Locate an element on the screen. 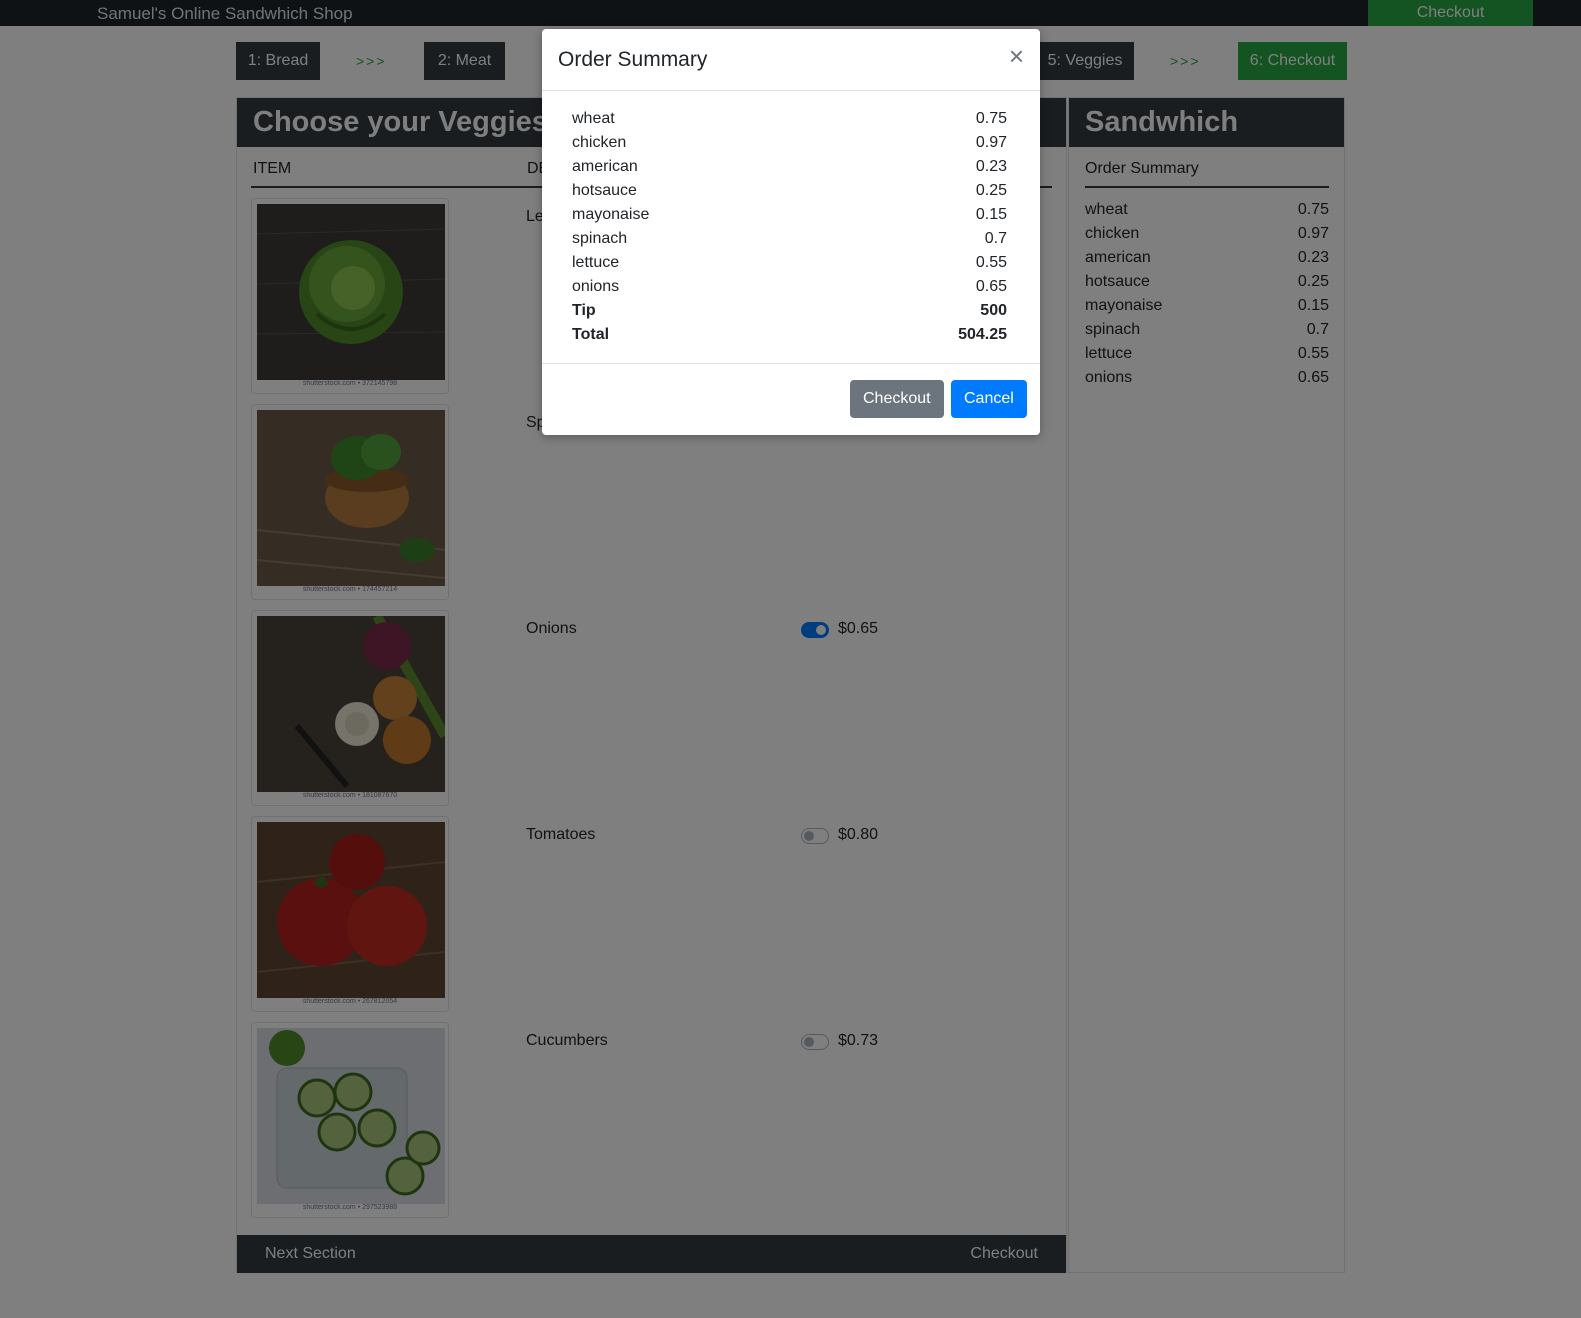 The height and width of the screenshot is (1318, 1581). item-name: onions is located at coordinates (596, 286).